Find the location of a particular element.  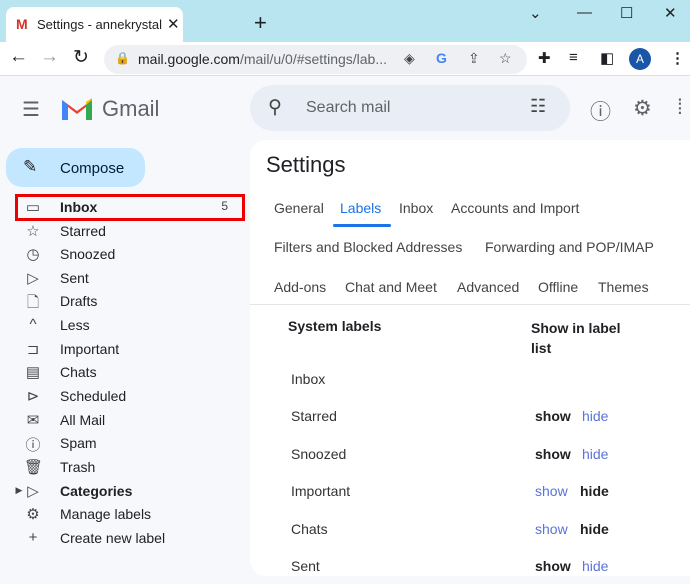

sidebar-item-create-label: + Create new label is located at coordinates (129, 538).